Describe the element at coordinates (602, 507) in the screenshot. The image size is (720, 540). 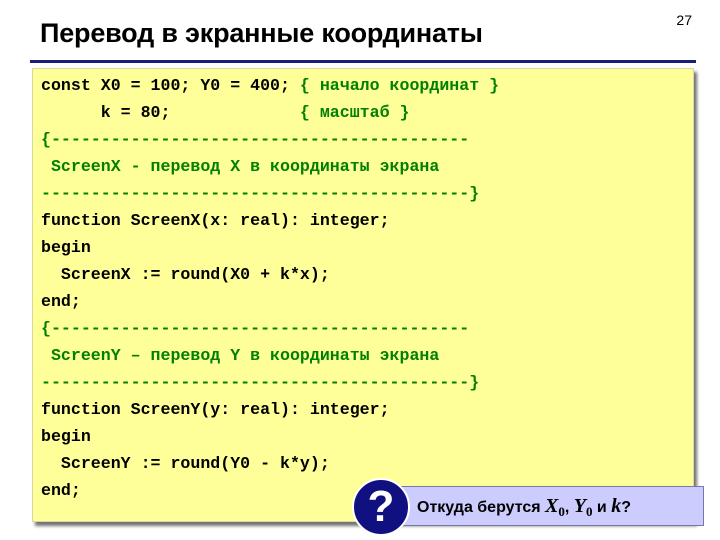
I see `callout-separator: и` at that location.